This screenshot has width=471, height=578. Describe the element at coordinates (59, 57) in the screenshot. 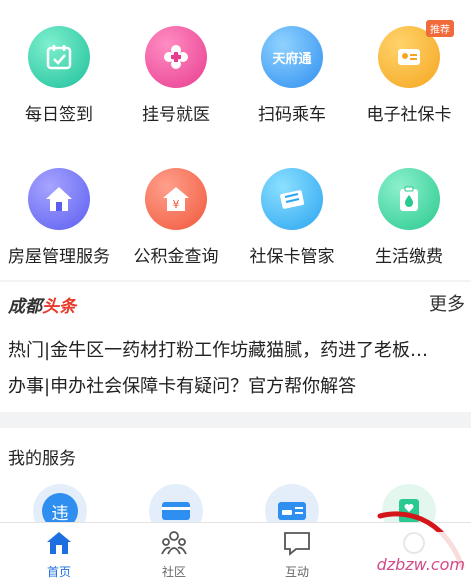

I see `calendar-check-icon` at that location.